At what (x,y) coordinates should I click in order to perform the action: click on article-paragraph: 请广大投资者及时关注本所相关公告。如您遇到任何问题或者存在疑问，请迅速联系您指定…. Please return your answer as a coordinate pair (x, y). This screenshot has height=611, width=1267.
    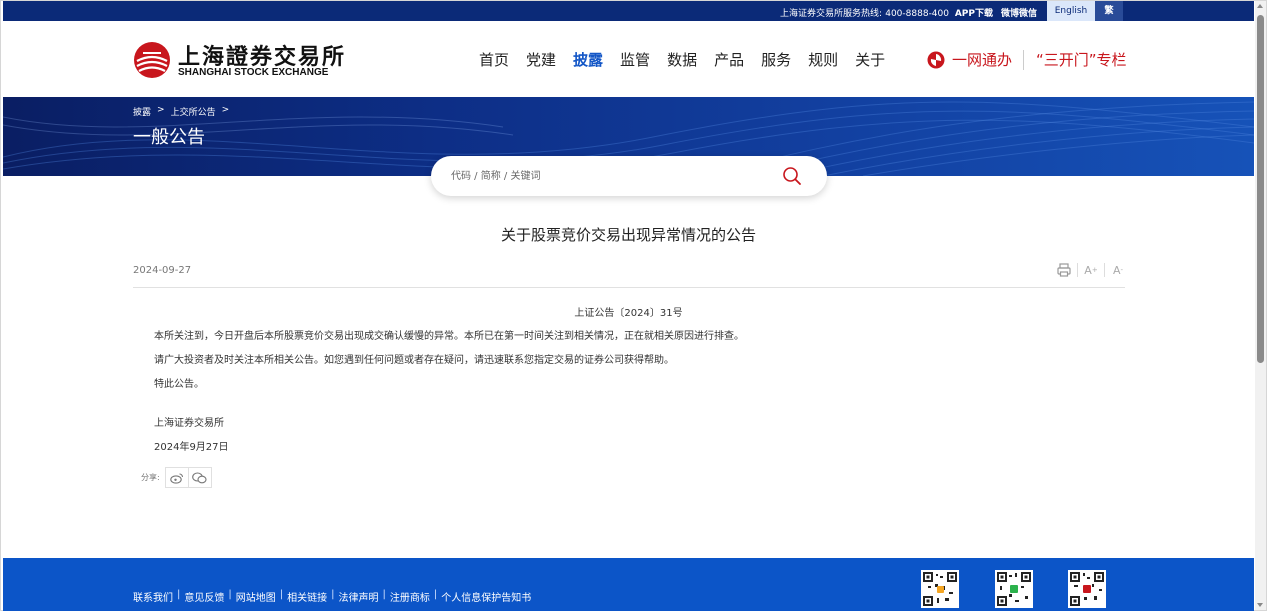
    Looking at the image, I should click on (414, 360).